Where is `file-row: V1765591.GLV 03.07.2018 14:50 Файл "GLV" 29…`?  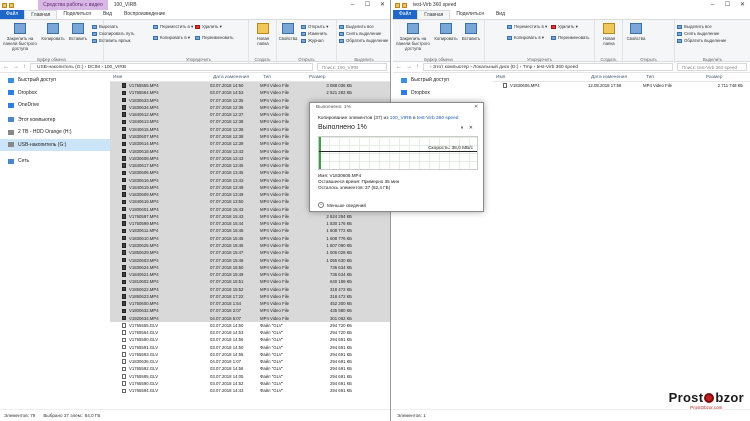
file-row: V1765591.GLV 03.07.2018 14:50 Файл "GLV" 29… is located at coordinates (250, 347).